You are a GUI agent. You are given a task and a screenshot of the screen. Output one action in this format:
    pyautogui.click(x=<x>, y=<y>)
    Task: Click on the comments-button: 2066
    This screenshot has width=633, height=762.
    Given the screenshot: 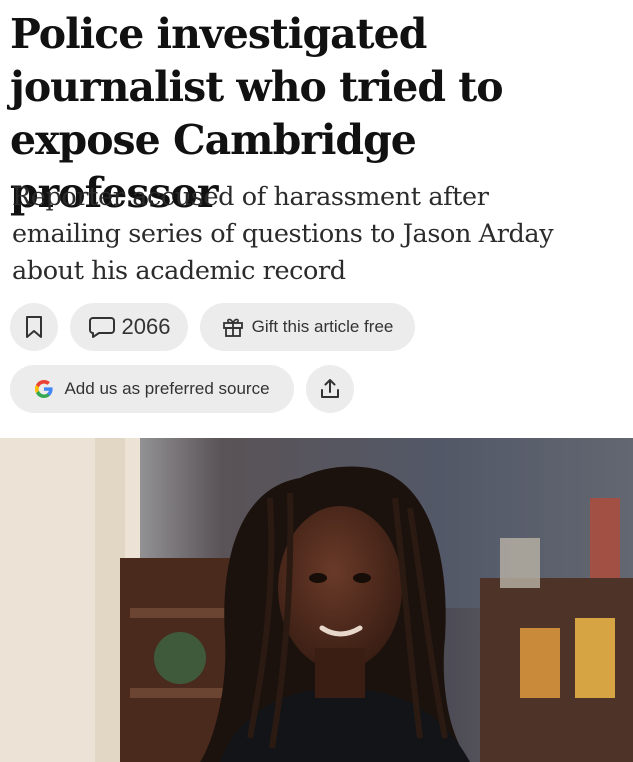 What is the action you would take?
    pyautogui.click(x=129, y=327)
    